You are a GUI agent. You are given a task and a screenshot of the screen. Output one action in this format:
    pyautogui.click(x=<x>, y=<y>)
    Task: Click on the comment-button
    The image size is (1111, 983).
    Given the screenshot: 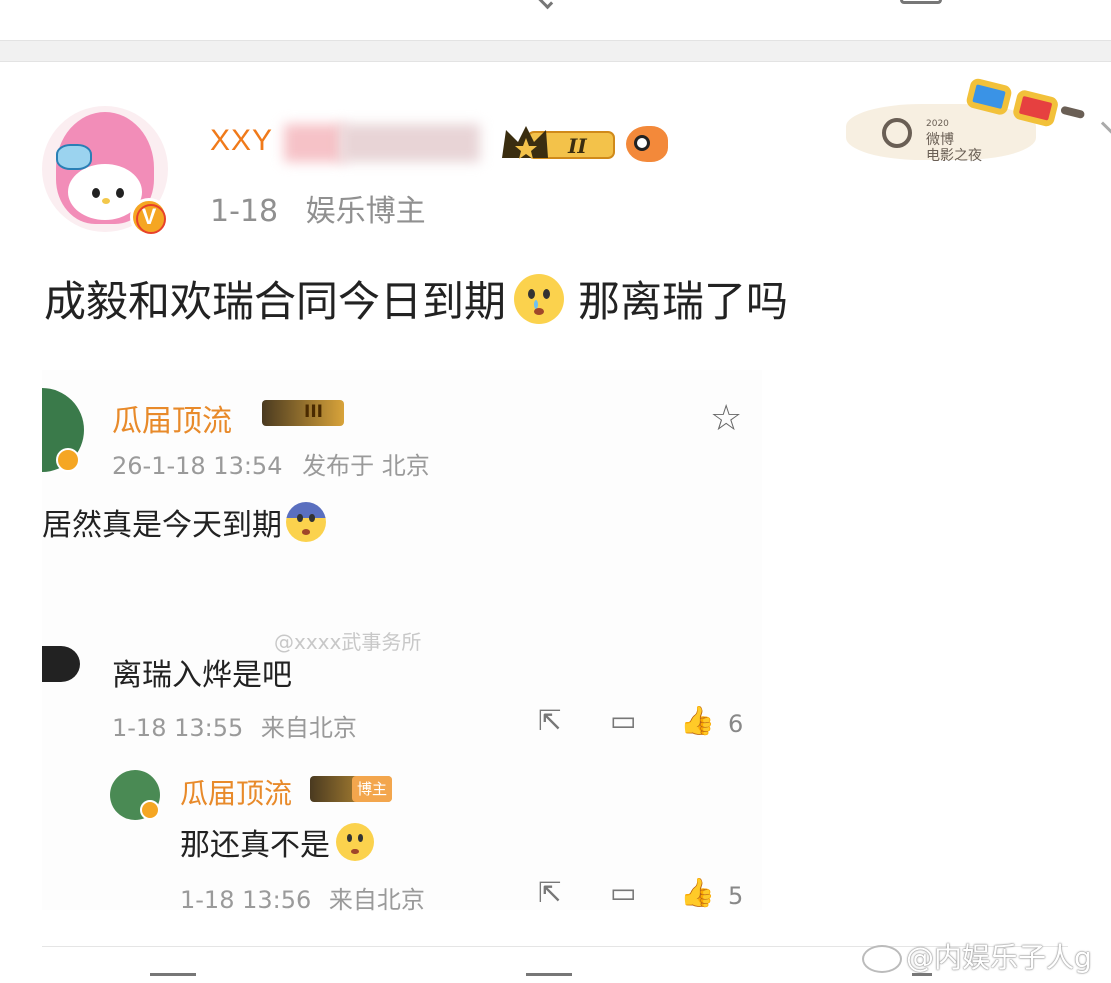 What is the action you would take?
    pyautogui.click(x=549, y=978)
    